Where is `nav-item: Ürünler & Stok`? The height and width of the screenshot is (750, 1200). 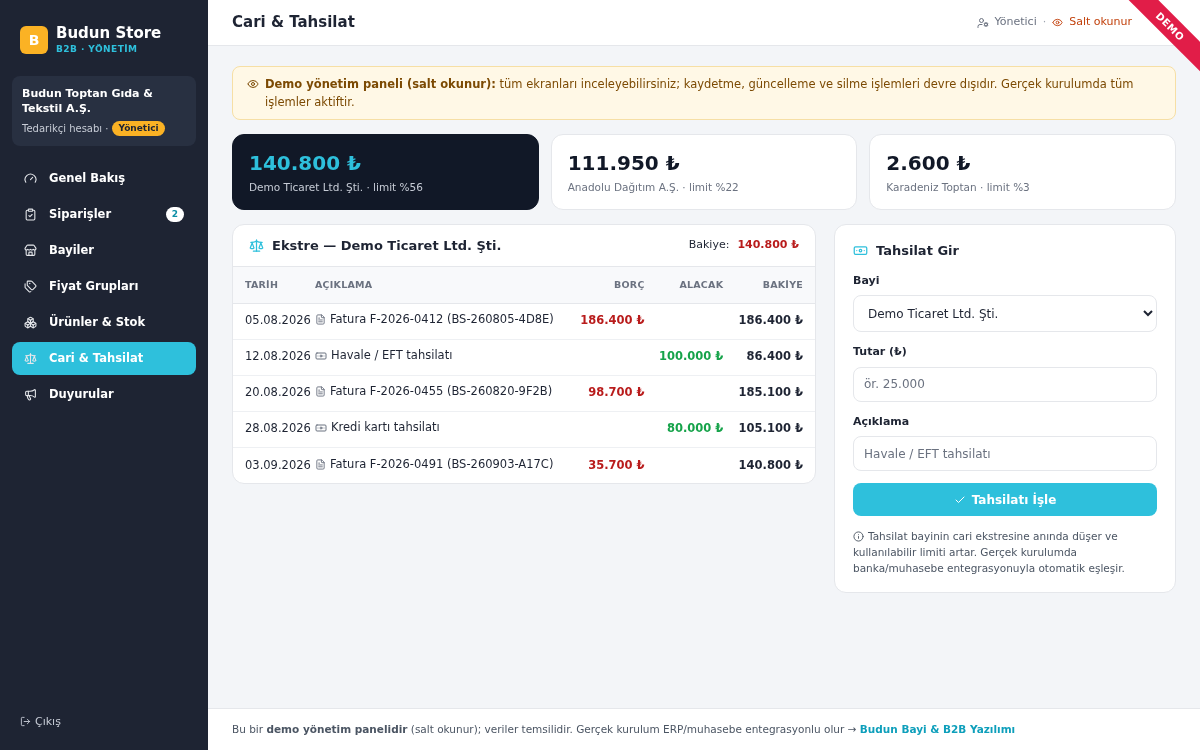 nav-item: Ürünler & Stok is located at coordinates (104, 322).